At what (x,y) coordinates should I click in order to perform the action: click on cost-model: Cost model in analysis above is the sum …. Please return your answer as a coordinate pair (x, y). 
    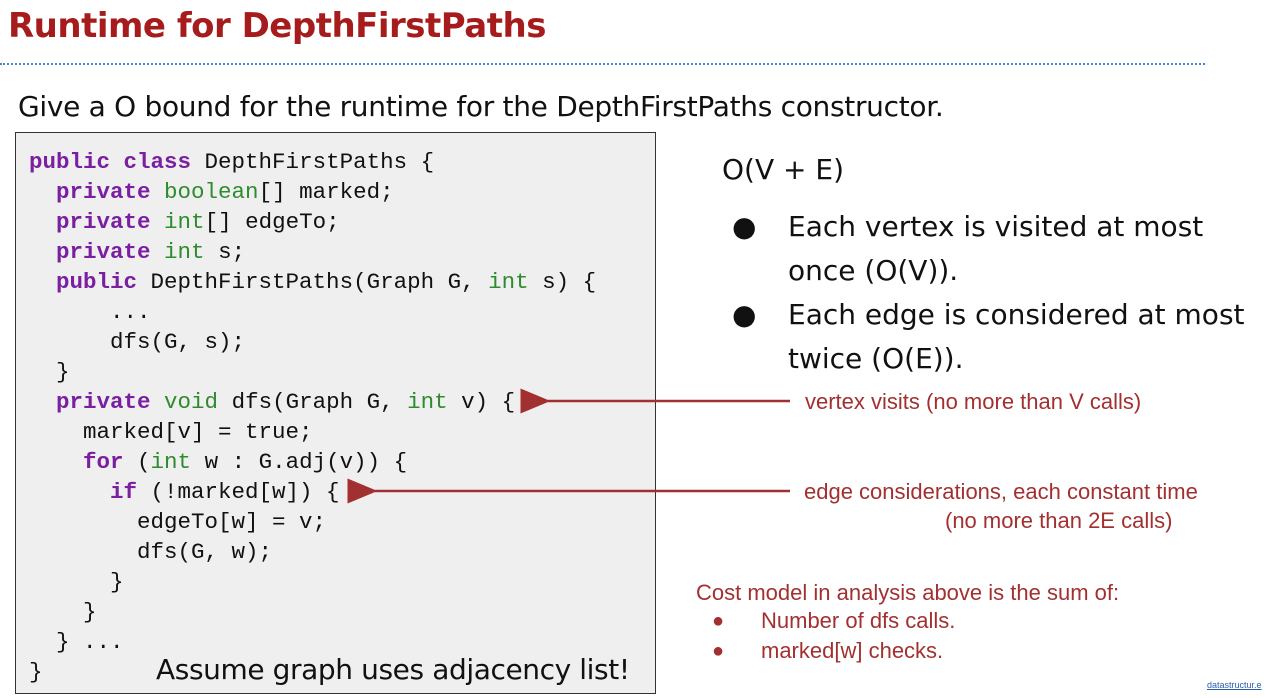
    Looking at the image, I should click on (907, 623).